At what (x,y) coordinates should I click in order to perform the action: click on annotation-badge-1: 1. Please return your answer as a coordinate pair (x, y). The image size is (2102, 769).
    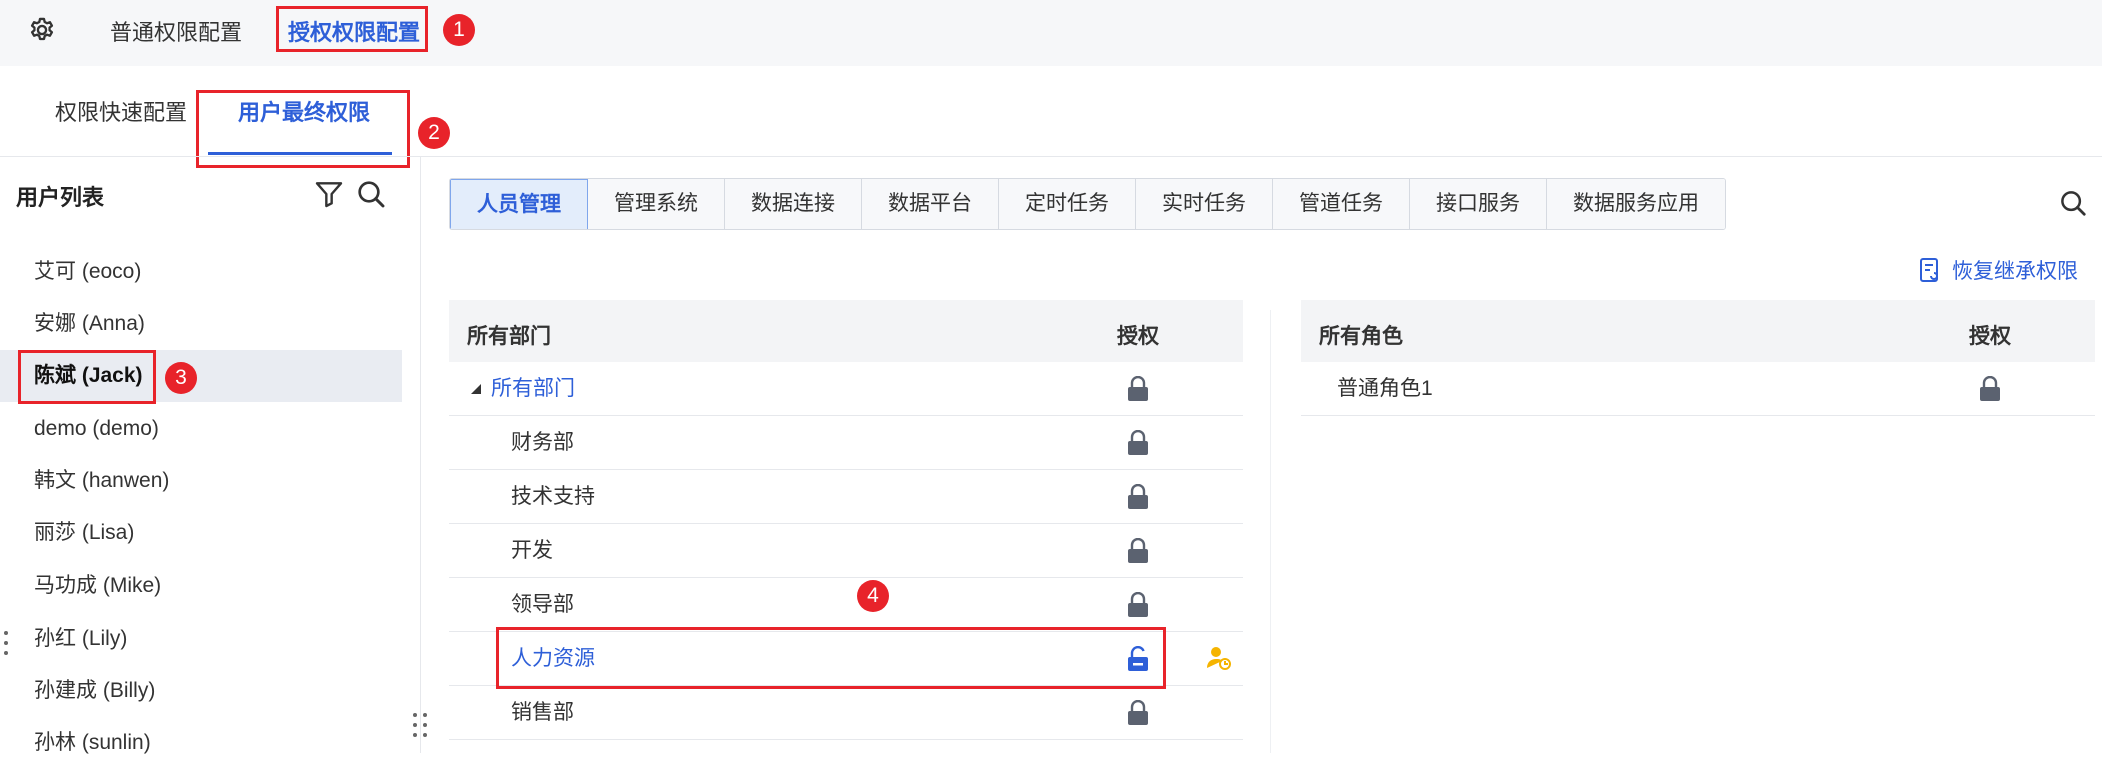
    Looking at the image, I should click on (459, 30).